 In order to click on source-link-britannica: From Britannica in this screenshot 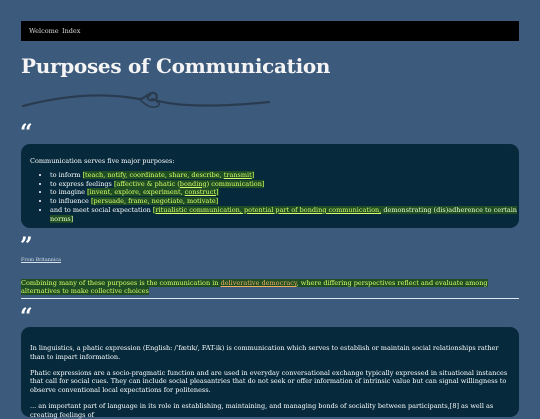, I will do `click(41, 260)`.